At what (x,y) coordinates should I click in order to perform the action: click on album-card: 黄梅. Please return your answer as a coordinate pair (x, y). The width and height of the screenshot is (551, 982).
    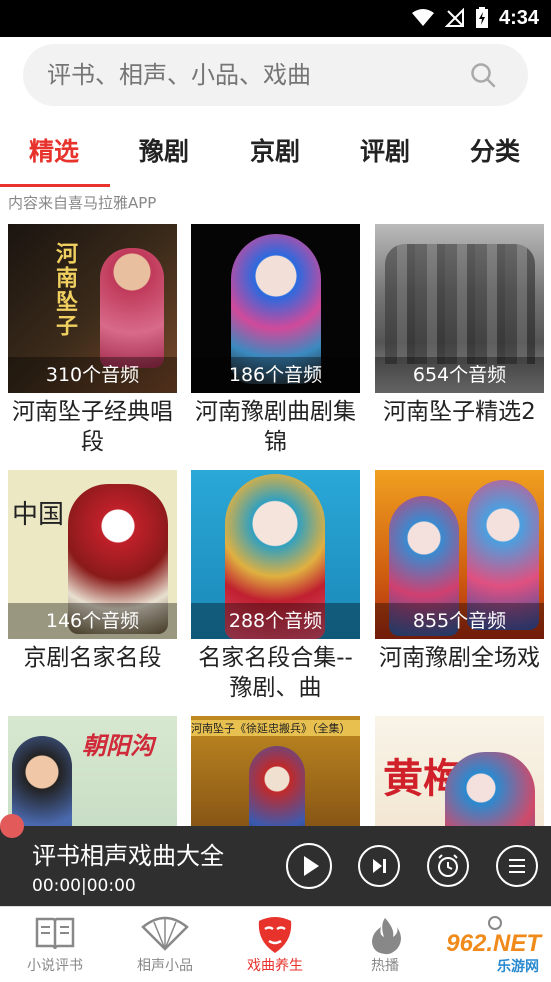
    Looking at the image, I should click on (459, 771).